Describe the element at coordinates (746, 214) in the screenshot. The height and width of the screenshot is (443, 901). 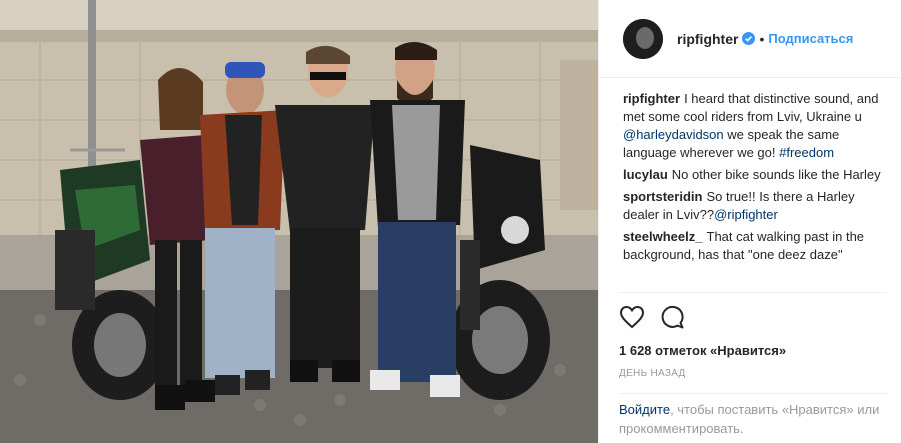
I see `mention-link: @ripfighter` at that location.